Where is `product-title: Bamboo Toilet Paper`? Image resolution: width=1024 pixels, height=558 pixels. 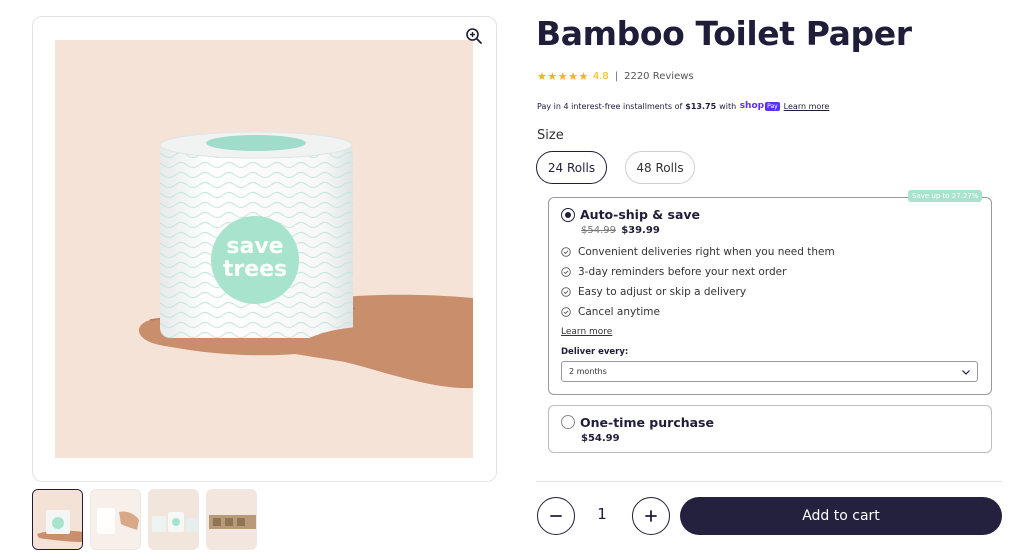 product-title: Bamboo Toilet Paper is located at coordinates (724, 33).